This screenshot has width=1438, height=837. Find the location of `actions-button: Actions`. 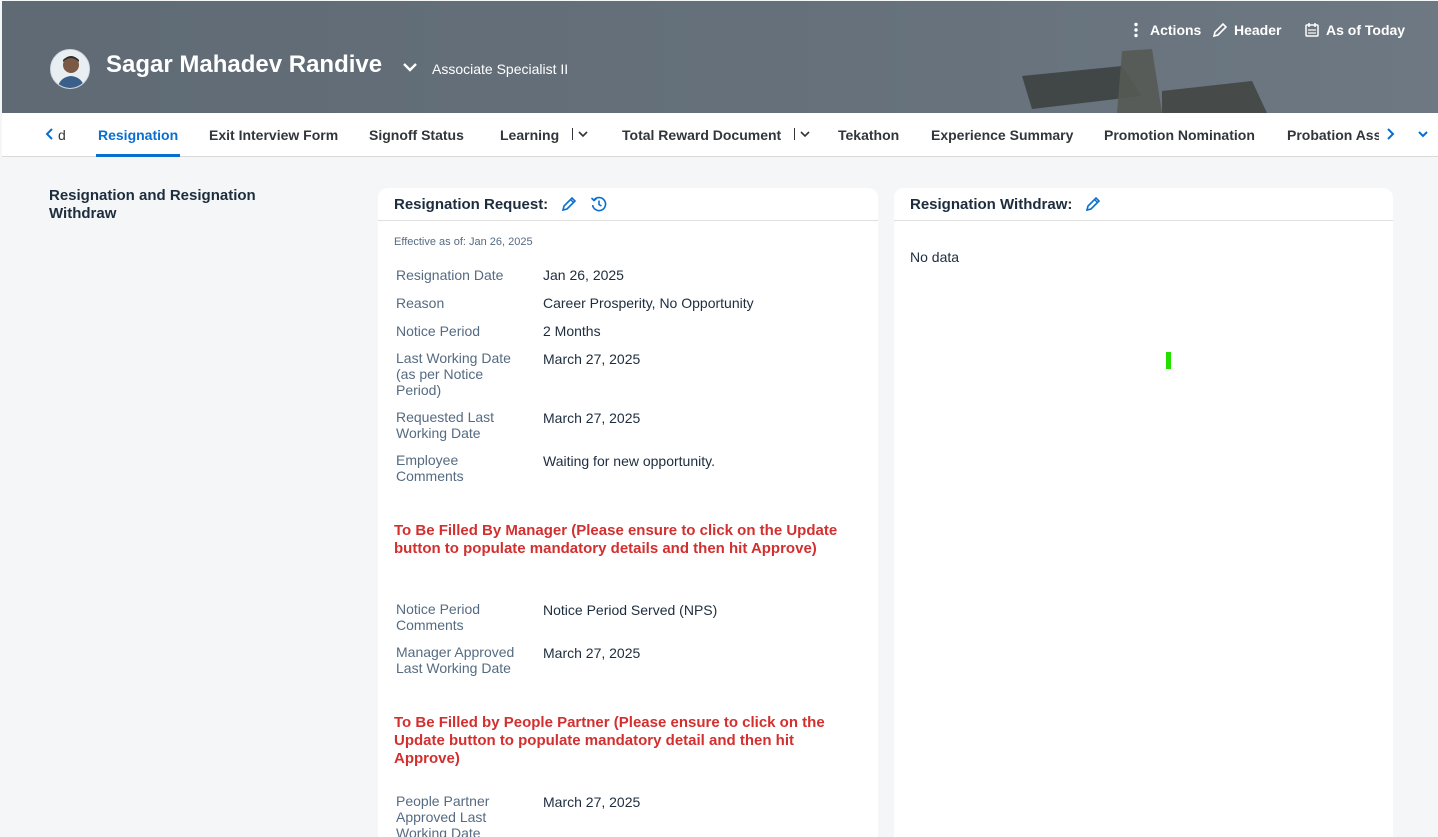

actions-button: Actions is located at coordinates (1164, 30).